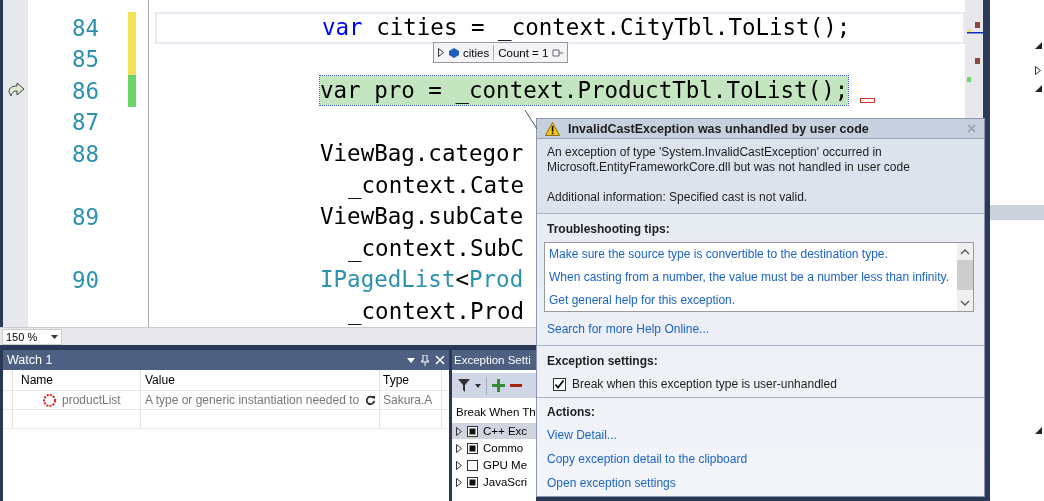 The width and height of the screenshot is (1044, 501). What do you see at coordinates (476, 52) in the screenshot?
I see `variable-name: cities` at bounding box center [476, 52].